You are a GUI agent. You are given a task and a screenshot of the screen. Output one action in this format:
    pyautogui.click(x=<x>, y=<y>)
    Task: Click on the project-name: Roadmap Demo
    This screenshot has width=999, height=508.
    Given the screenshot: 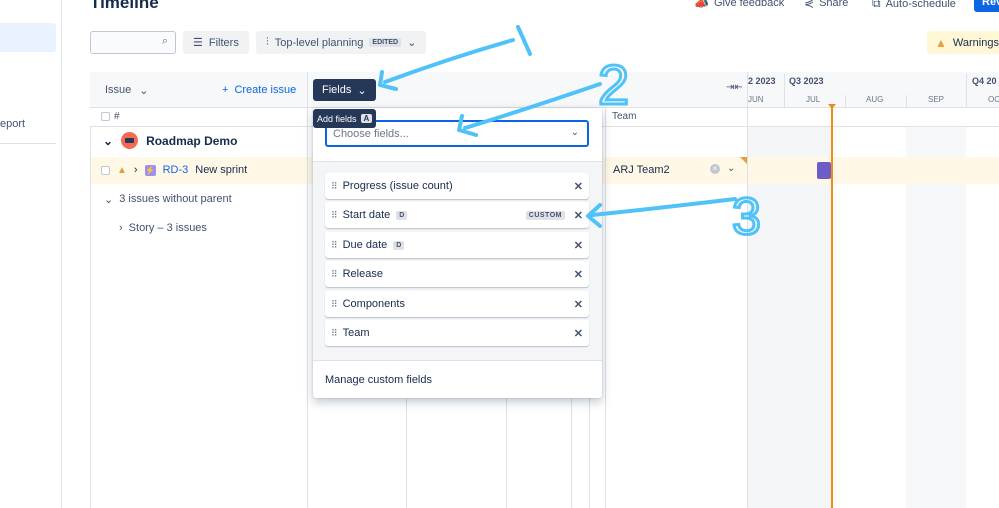 What is the action you would take?
    pyautogui.click(x=192, y=140)
    